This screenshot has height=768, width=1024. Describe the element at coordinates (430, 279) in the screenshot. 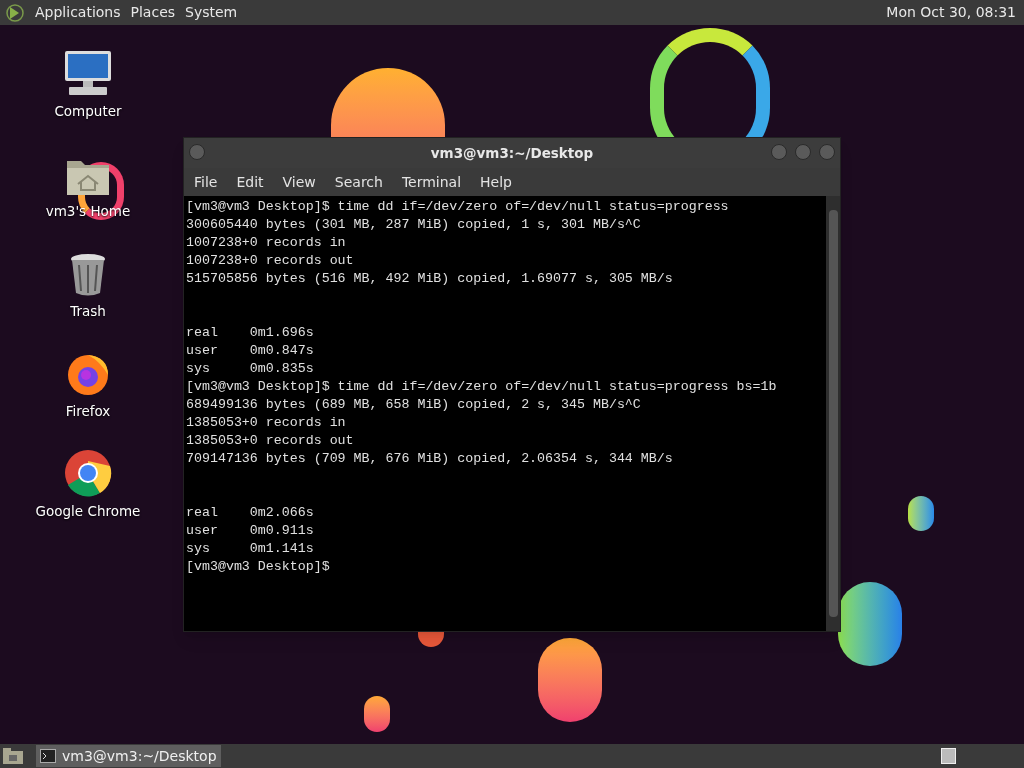

I see `terminal-line: 515705856 bytes (516 MB, 492 MiB) copied, 1.69077 s, 305 MB/s` at that location.